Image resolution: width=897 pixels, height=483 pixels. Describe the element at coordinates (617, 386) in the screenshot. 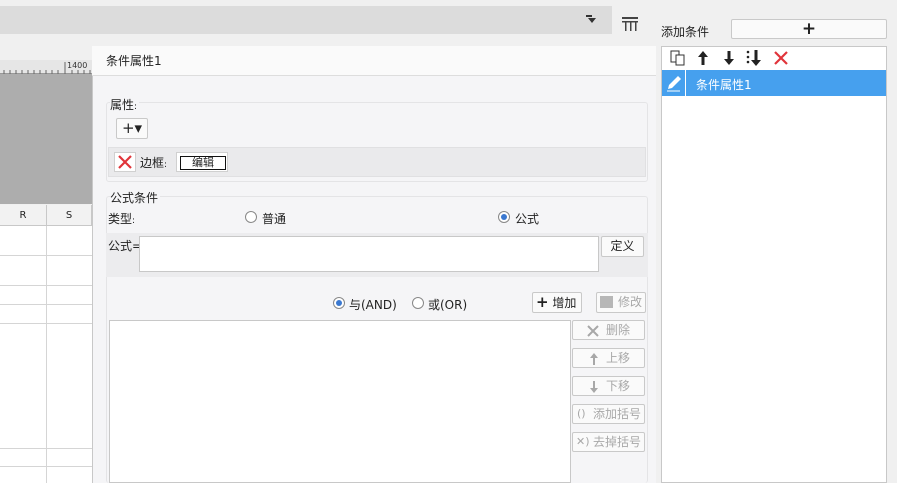

I see `move-down-label: 下移` at that location.